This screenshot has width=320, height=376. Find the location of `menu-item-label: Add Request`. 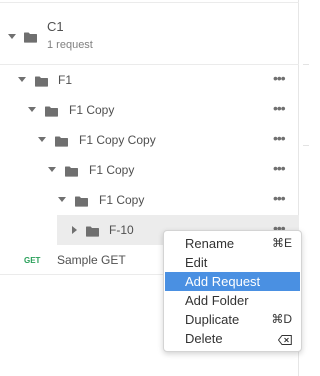

menu-item-label: Add Request is located at coordinates (223, 281).